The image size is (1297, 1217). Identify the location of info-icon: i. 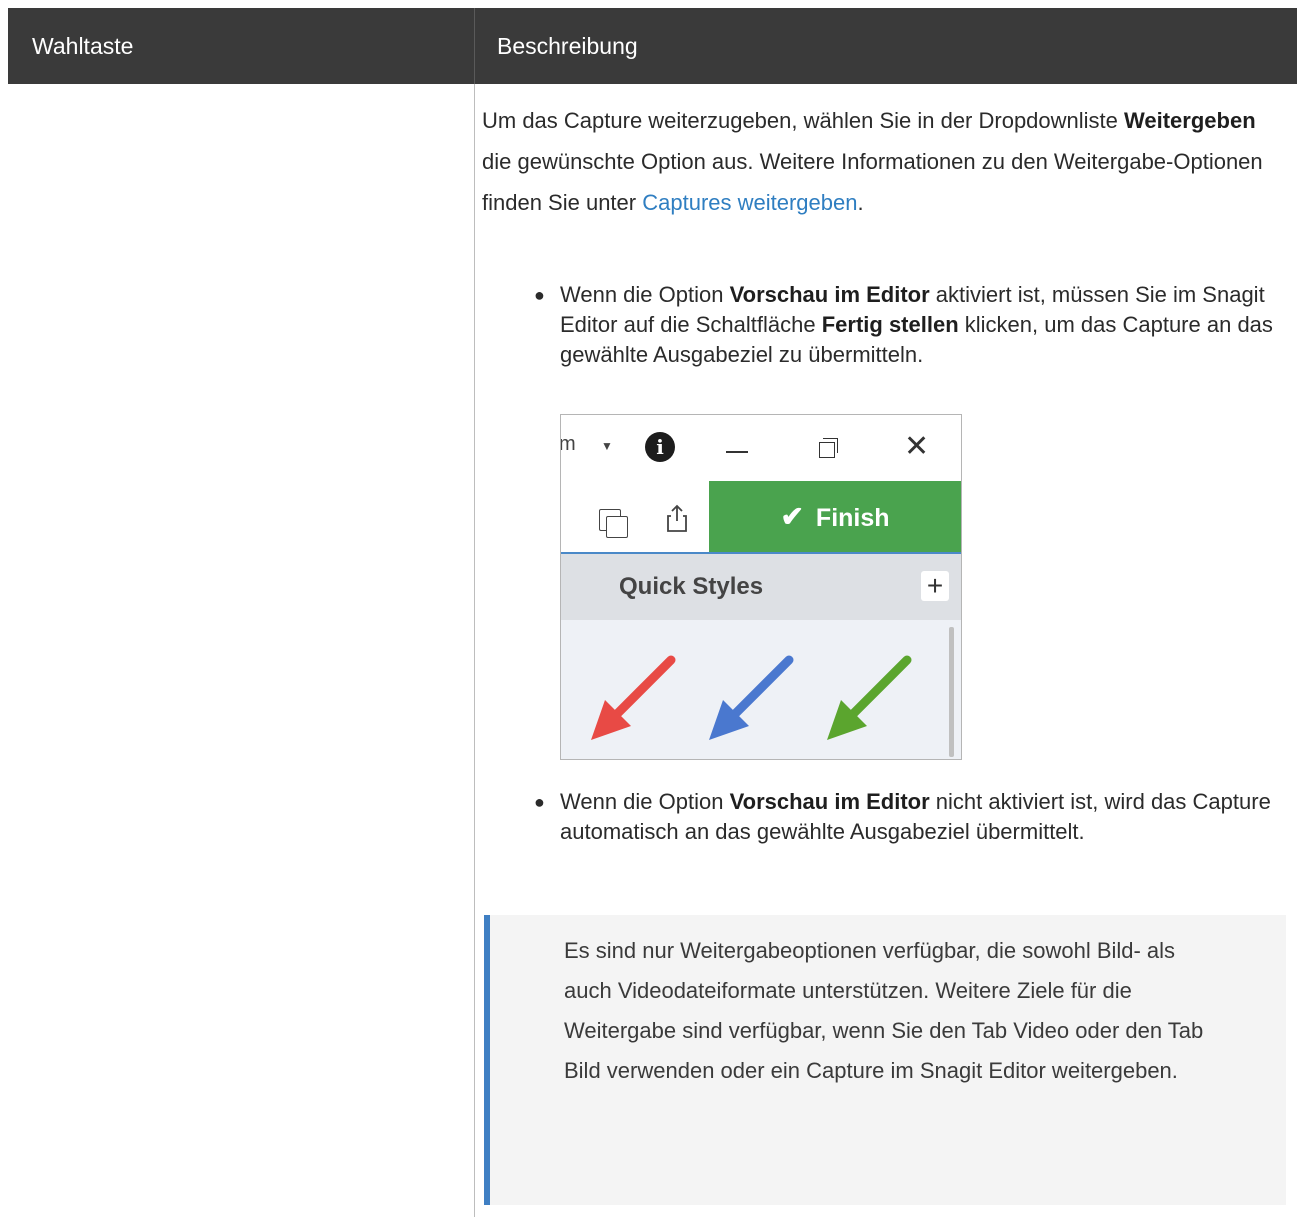
(660, 447).